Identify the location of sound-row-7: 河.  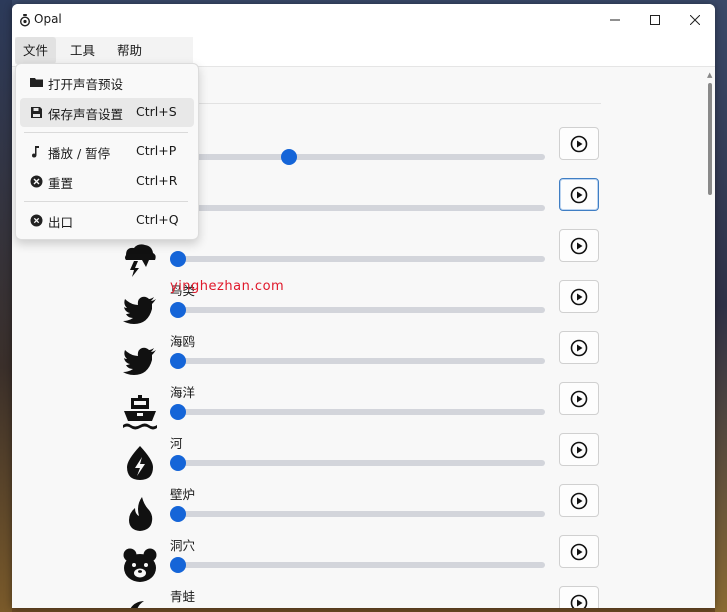
(359, 458).